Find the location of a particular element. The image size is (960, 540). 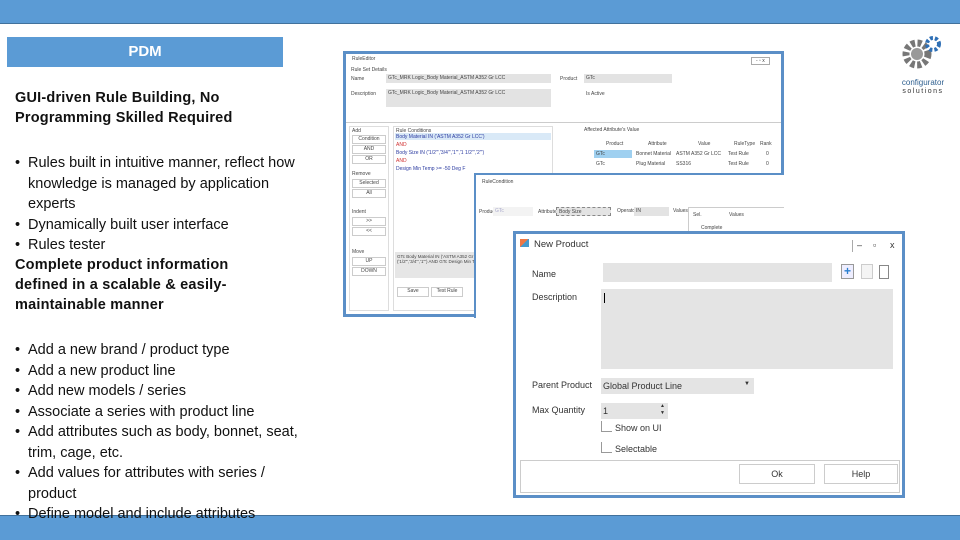

remove-all-button: All is located at coordinates (369, 193).